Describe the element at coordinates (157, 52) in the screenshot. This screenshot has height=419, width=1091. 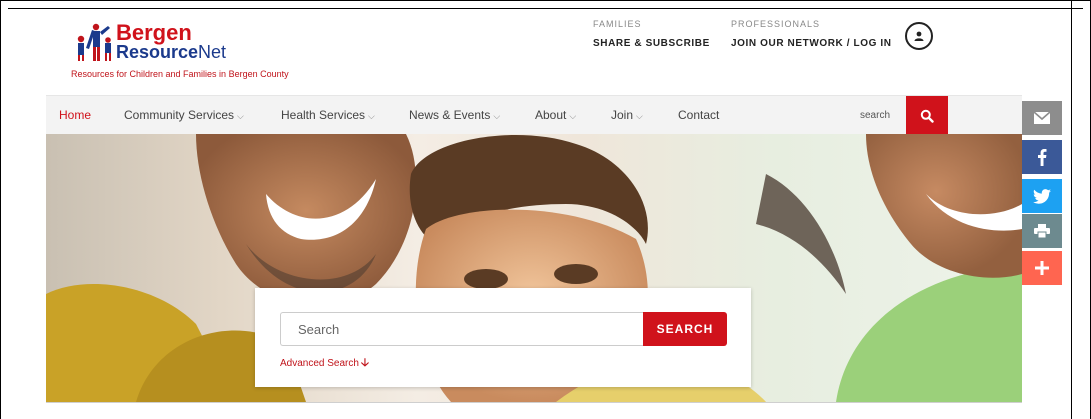
I see `logo-resource-bold: Resource` at that location.